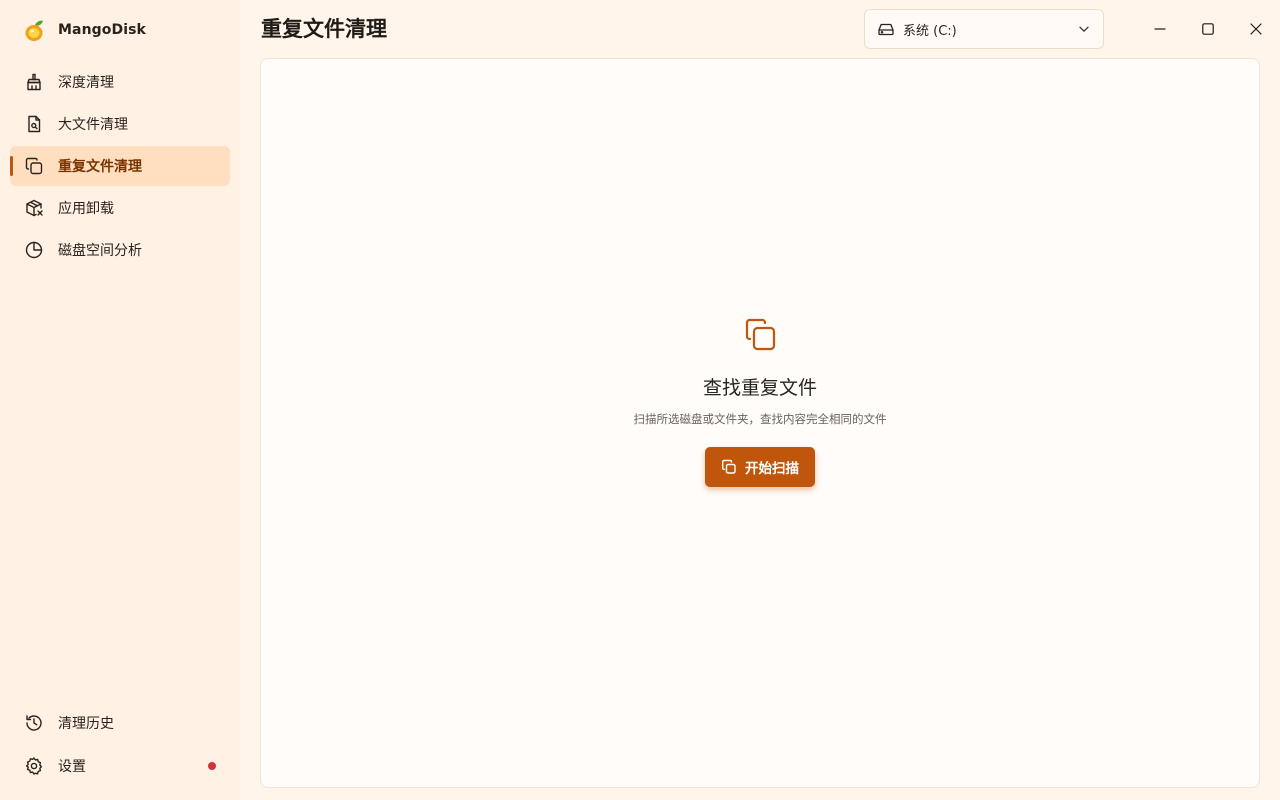  I want to click on brand: MangoDisk, so click(85, 30).